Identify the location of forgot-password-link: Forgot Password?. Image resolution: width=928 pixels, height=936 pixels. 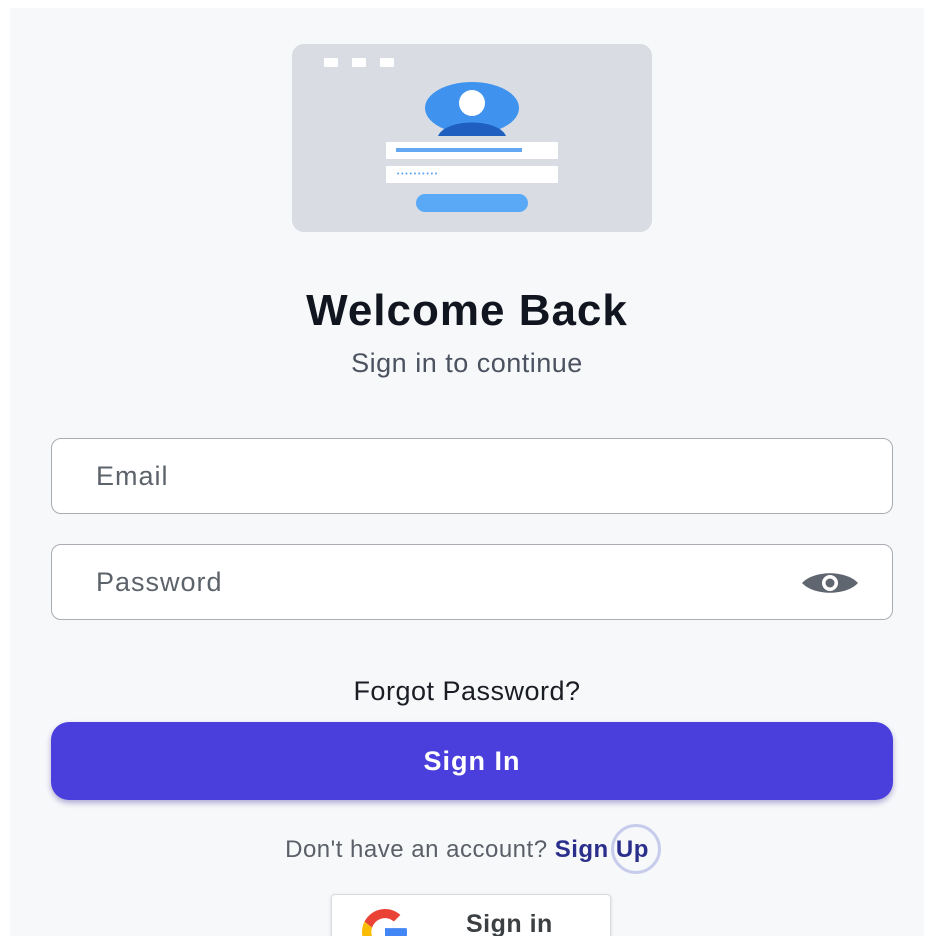
(467, 691).